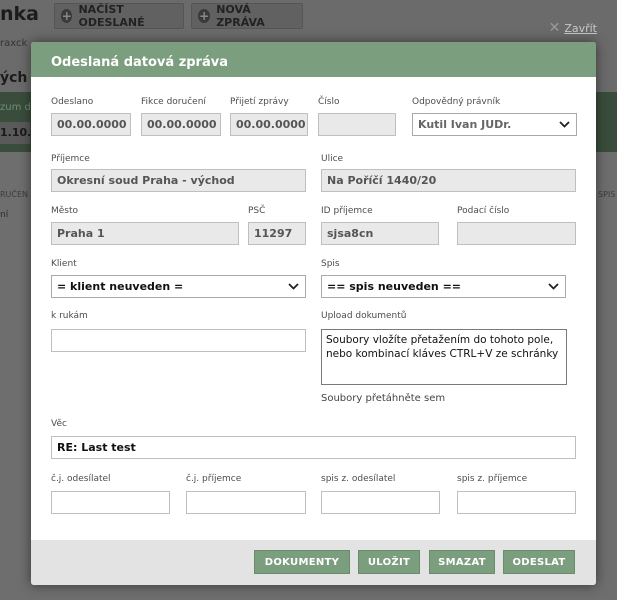 Image resolution: width=617 pixels, height=600 pixels. I want to click on attention-label: k rukám, so click(69, 316).